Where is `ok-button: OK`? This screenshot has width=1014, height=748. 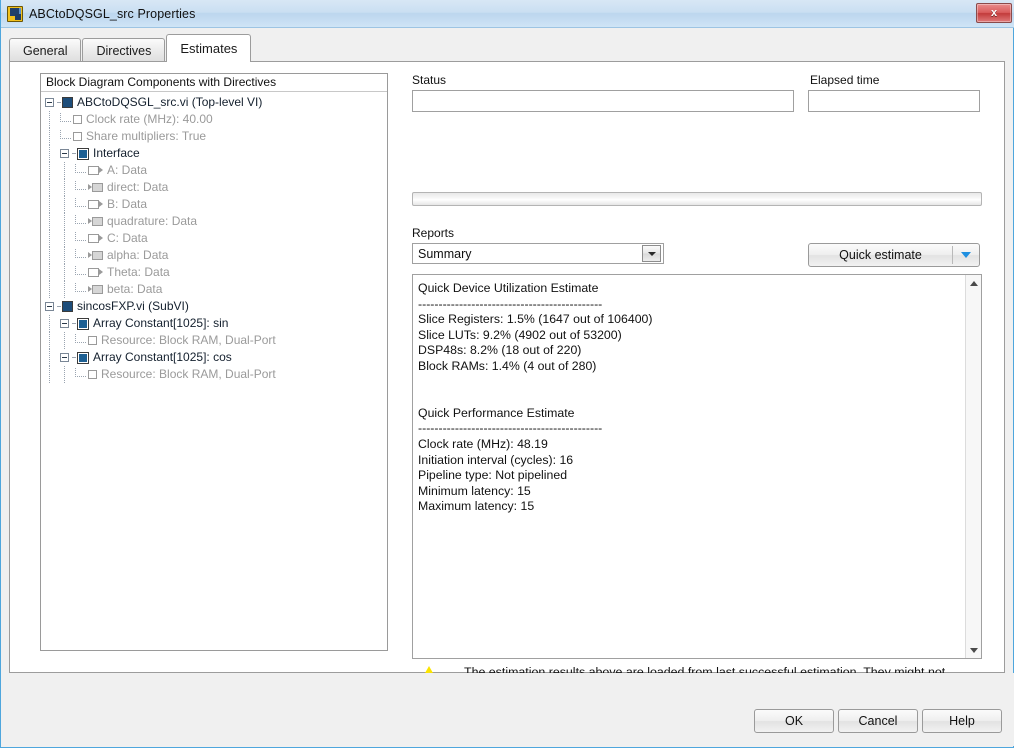
ok-button: OK is located at coordinates (794, 721).